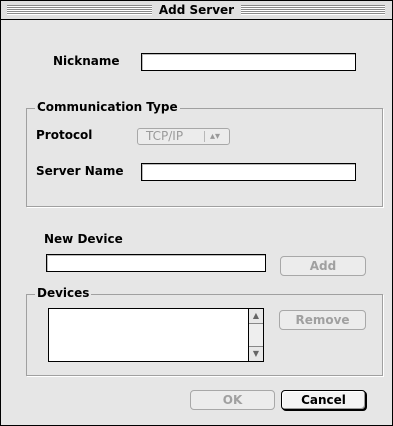 The width and height of the screenshot is (393, 426). I want to click on add-button: Add, so click(323, 266).